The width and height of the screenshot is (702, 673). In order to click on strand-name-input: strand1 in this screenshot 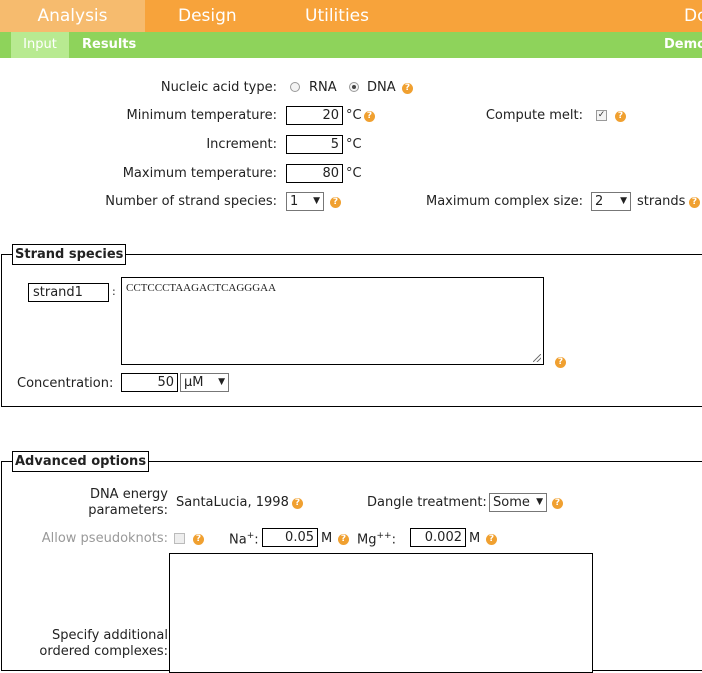, I will do `click(68, 292)`.